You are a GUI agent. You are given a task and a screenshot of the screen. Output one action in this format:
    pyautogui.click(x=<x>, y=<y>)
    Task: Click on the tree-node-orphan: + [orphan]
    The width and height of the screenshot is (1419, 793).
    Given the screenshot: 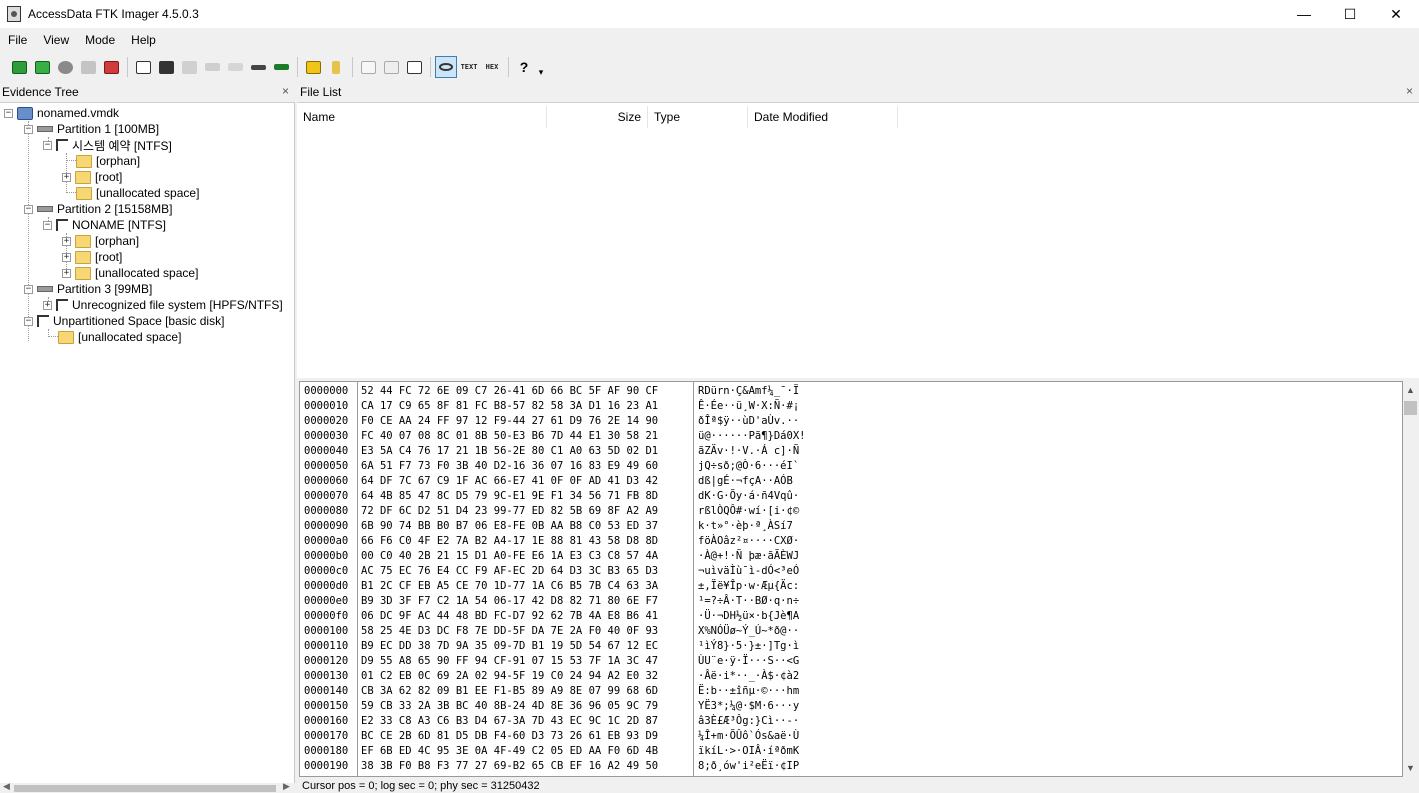 What is the action you would take?
    pyautogui.click(x=100, y=241)
    